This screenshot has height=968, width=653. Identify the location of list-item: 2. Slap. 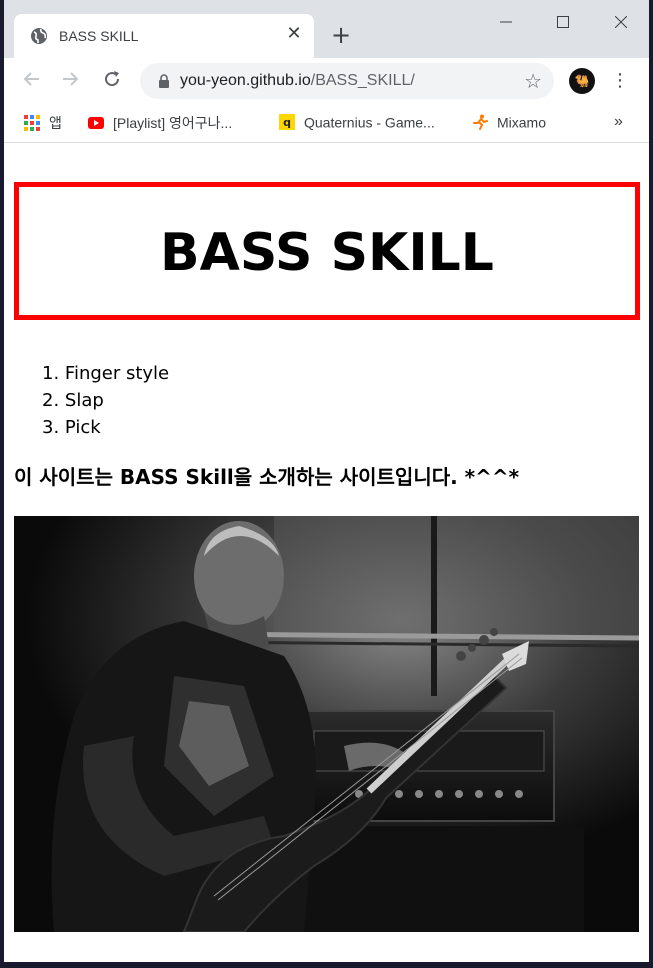
(73, 400).